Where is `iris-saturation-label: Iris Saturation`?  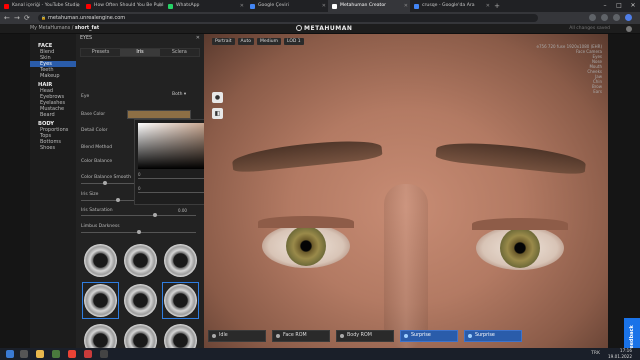
iris-saturation-label: Iris Saturation is located at coordinates (97, 210).